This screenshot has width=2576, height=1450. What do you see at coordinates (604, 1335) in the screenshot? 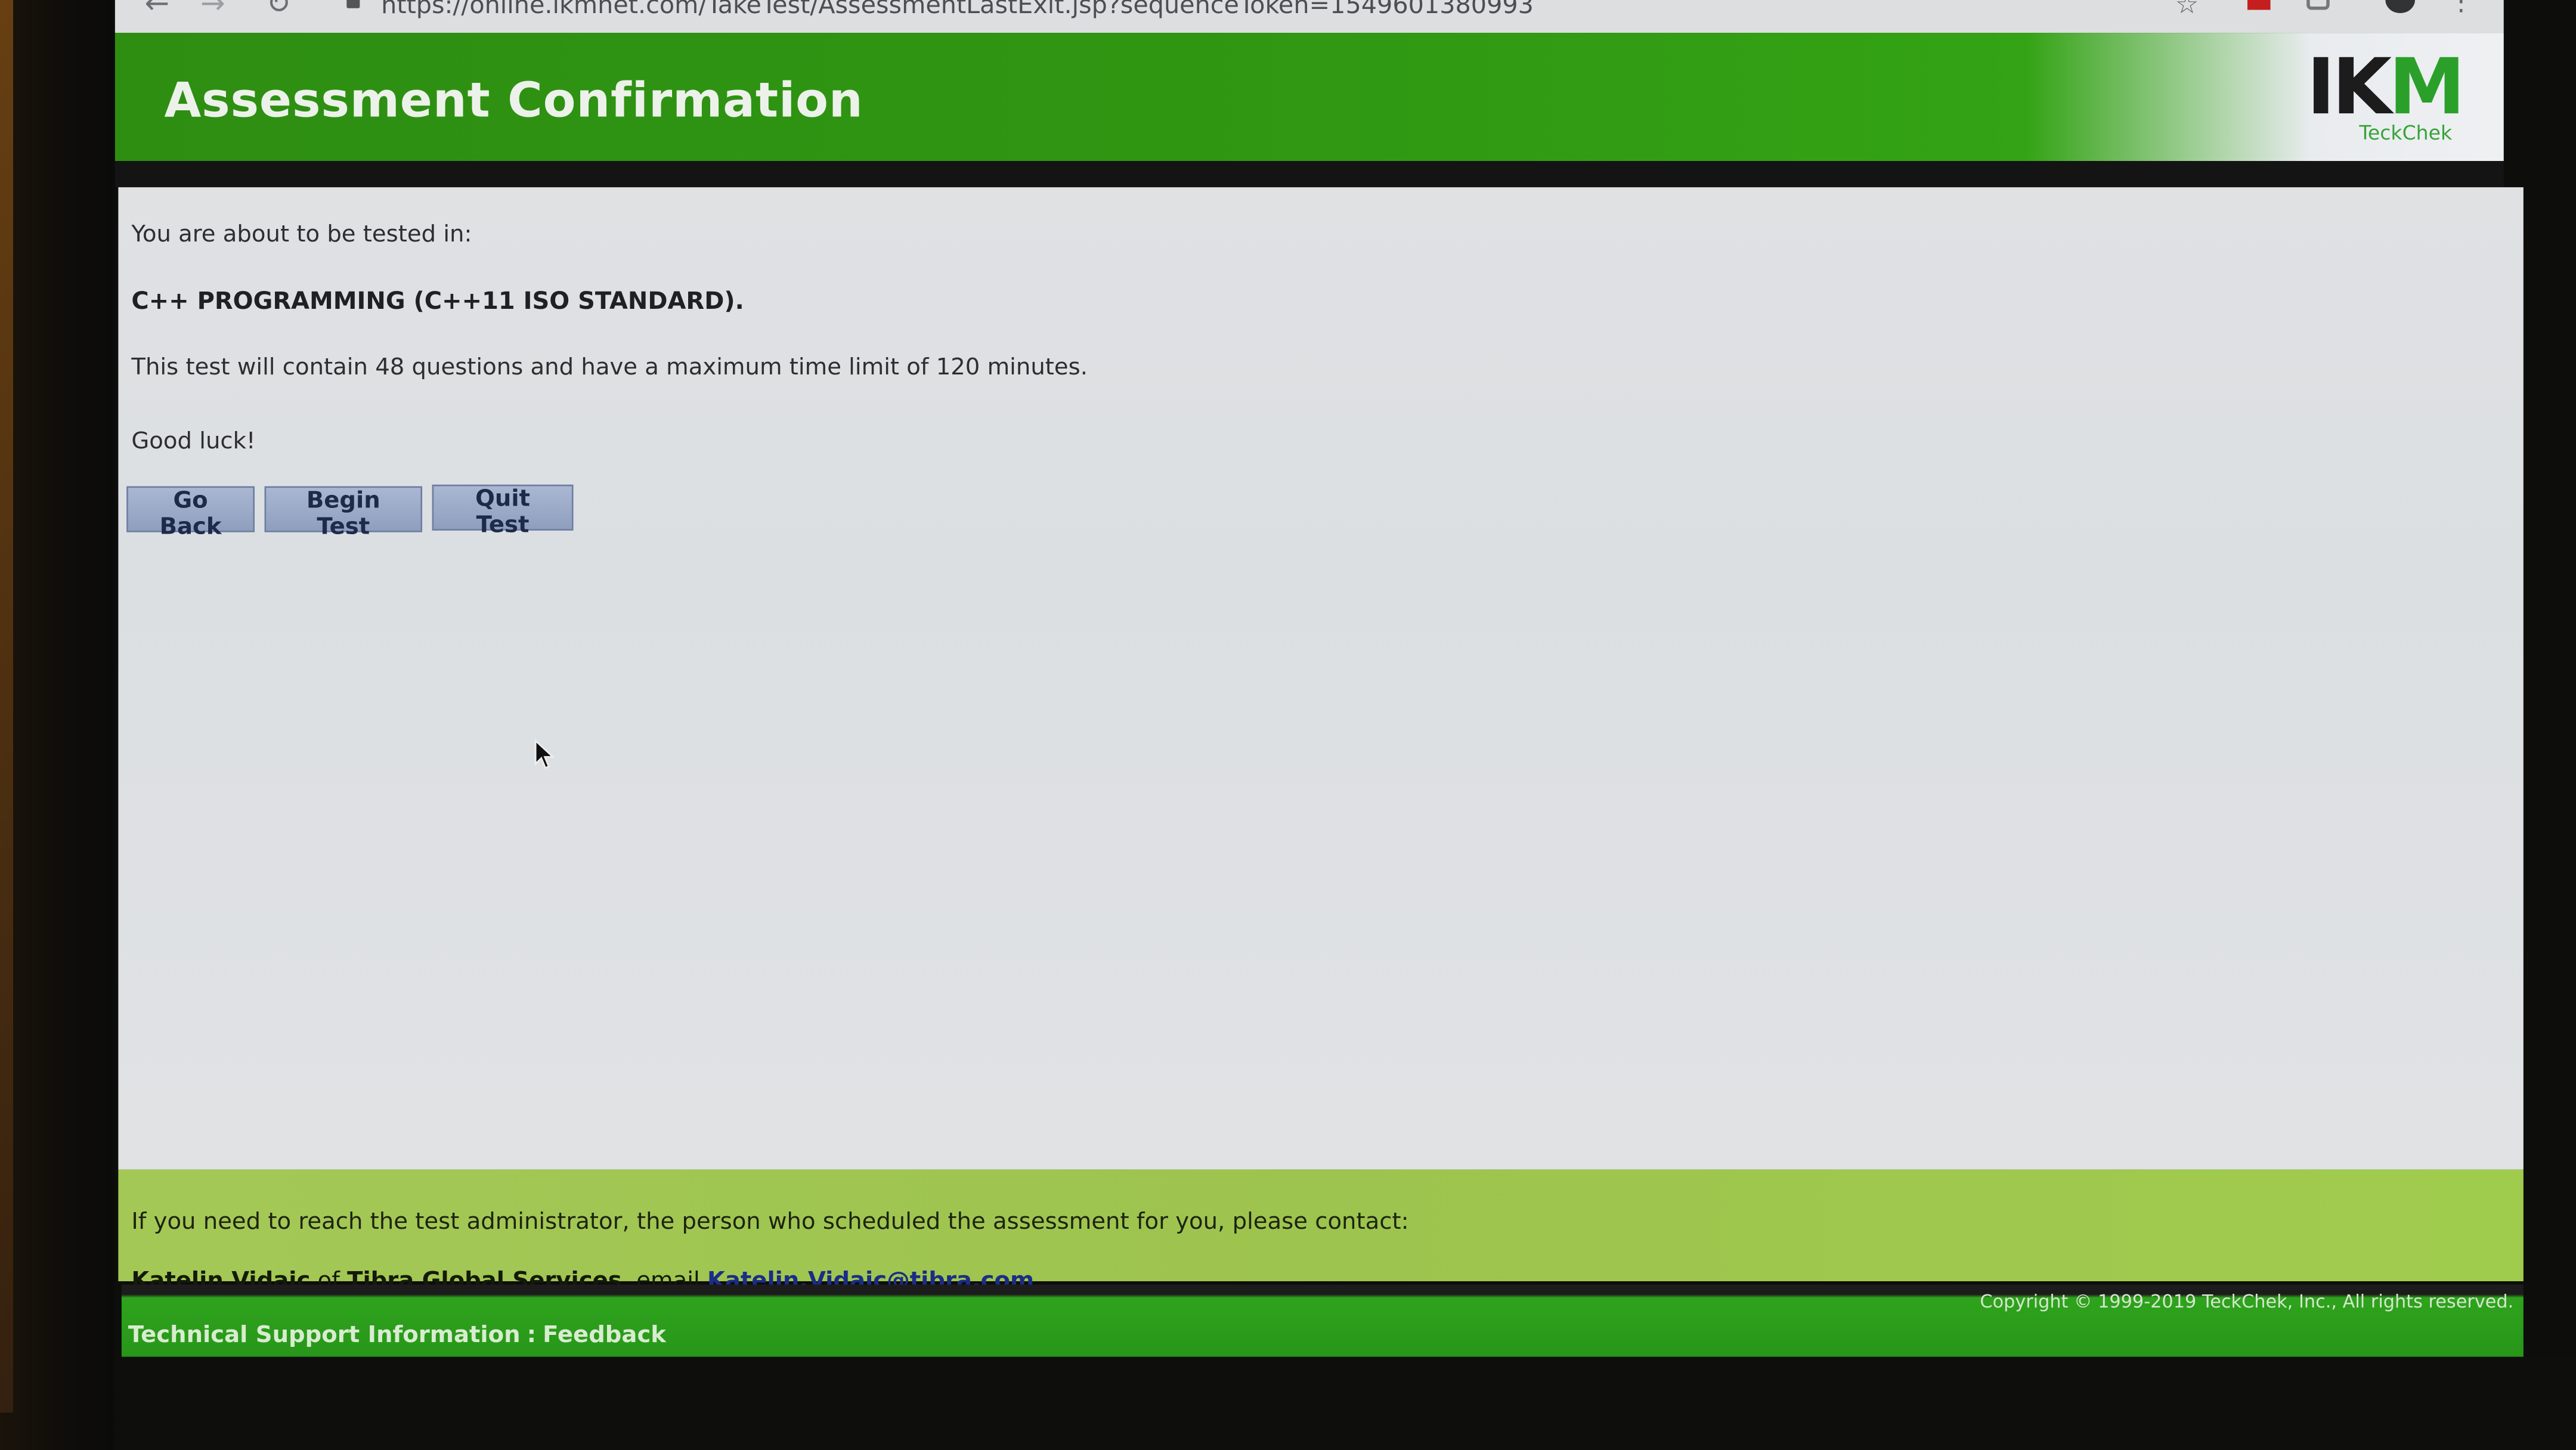
I see `feedback-link: Feedback` at bounding box center [604, 1335].